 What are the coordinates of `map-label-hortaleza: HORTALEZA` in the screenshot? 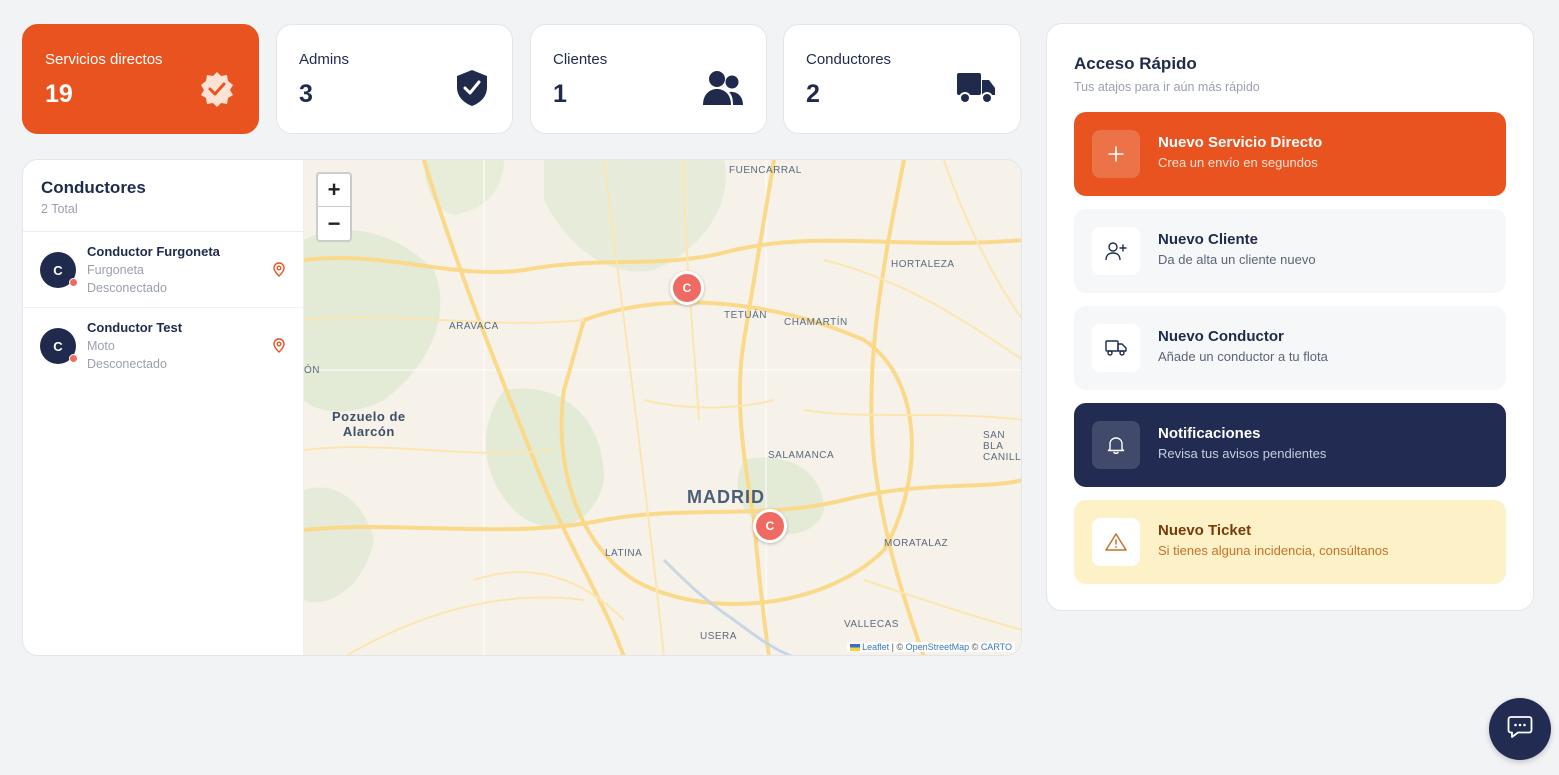 It's located at (923, 264).